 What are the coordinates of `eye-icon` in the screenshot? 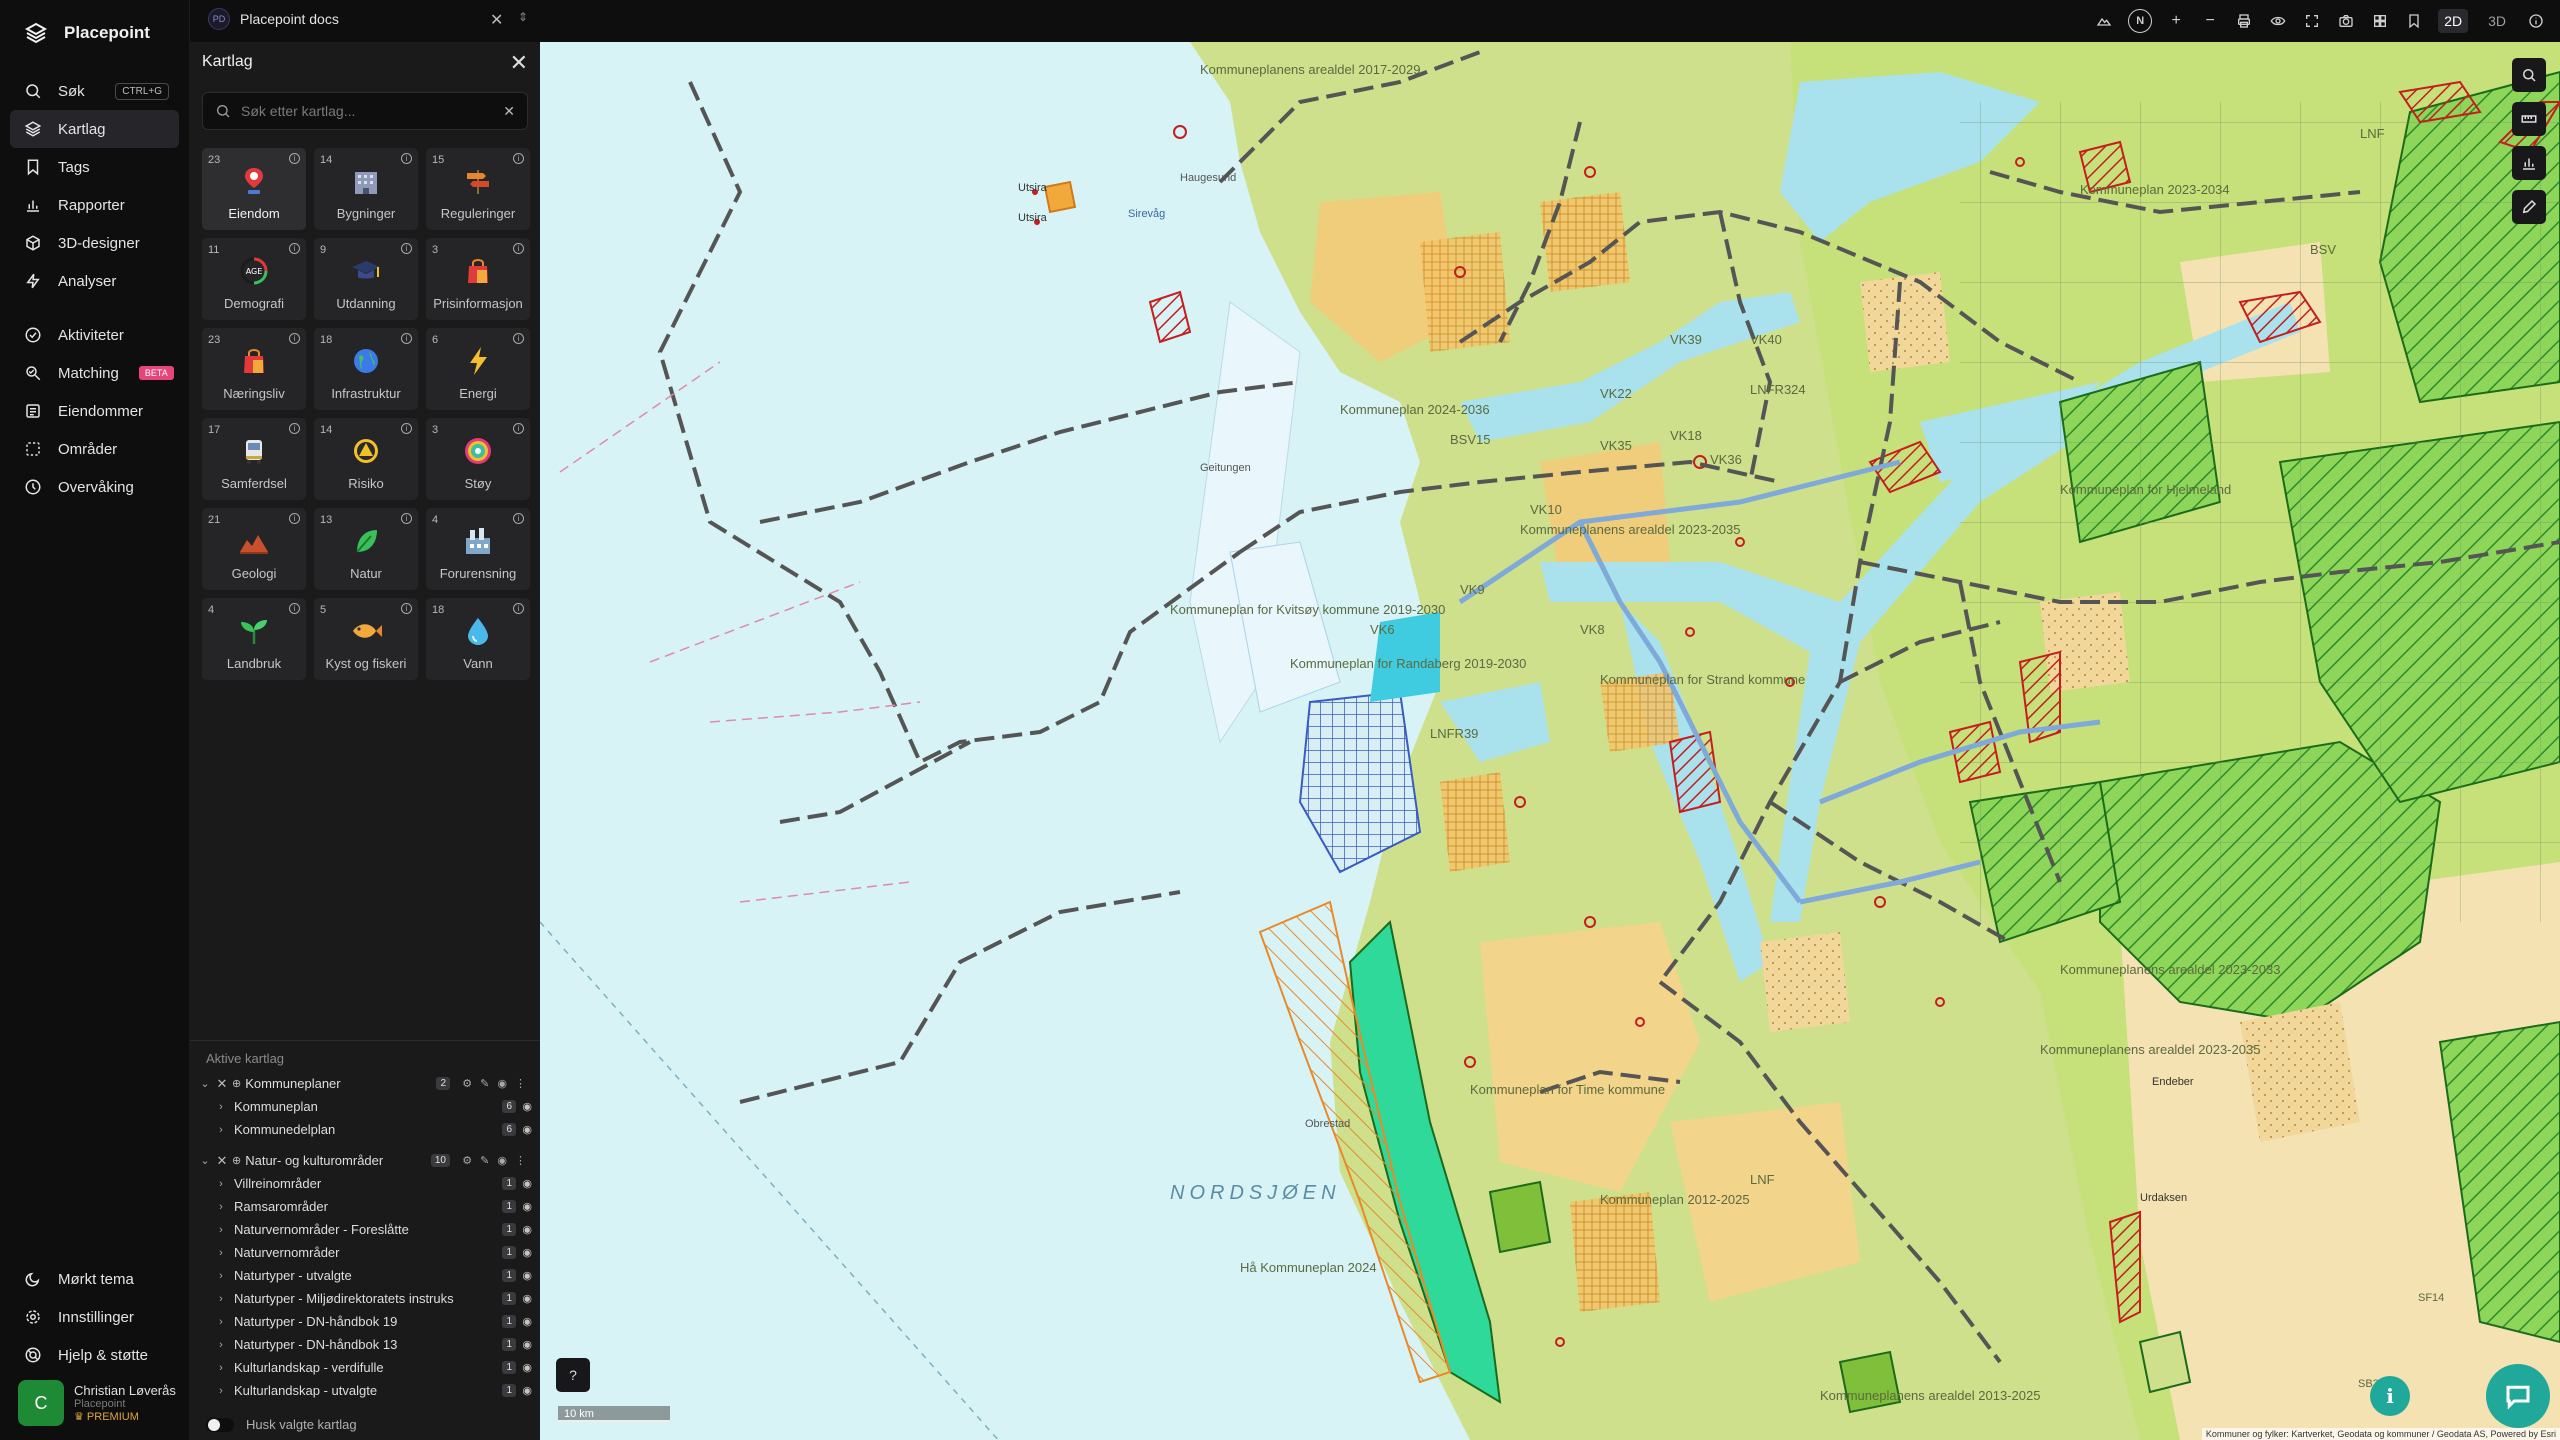 It's located at (2278, 21).